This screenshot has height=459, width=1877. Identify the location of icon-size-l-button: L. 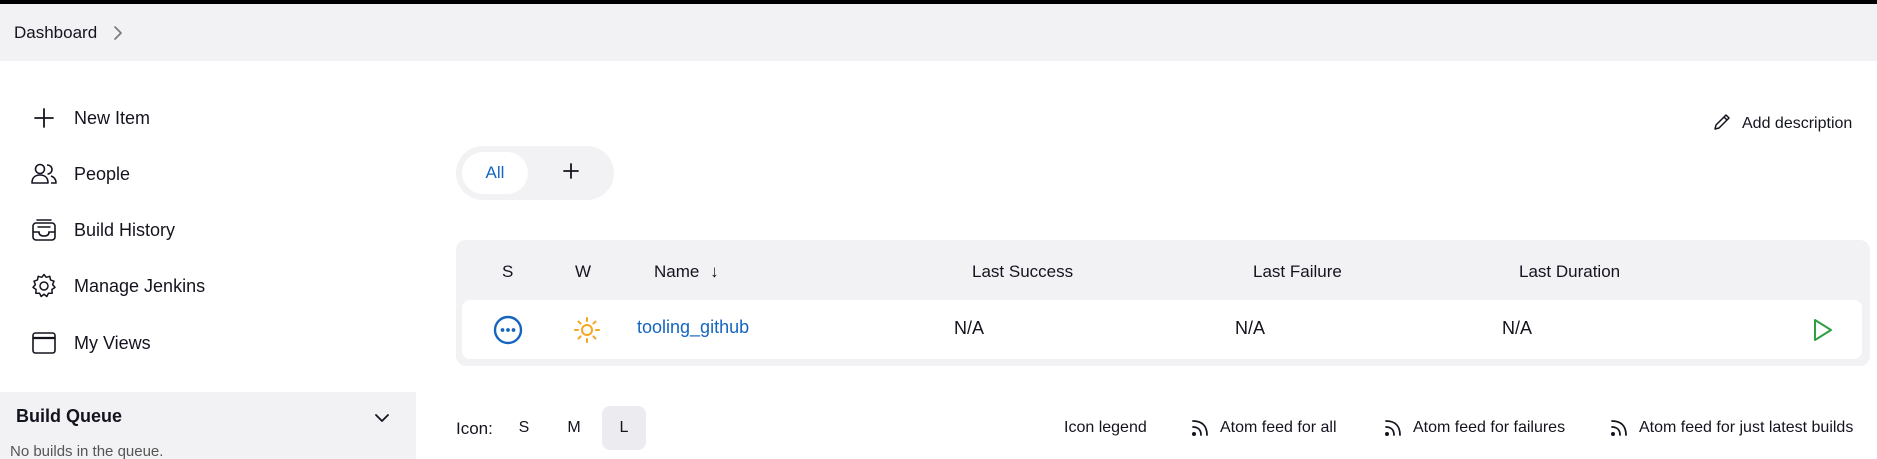
(624, 428).